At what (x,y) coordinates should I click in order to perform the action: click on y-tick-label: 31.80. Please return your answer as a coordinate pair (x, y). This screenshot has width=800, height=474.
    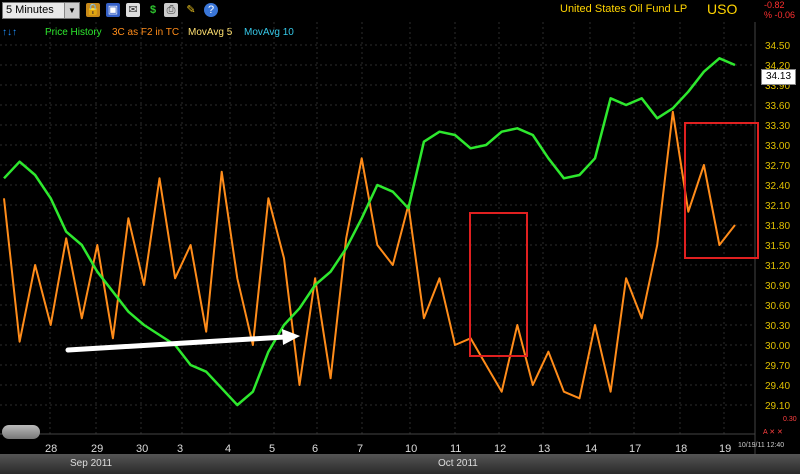
    Looking at the image, I should click on (777, 226).